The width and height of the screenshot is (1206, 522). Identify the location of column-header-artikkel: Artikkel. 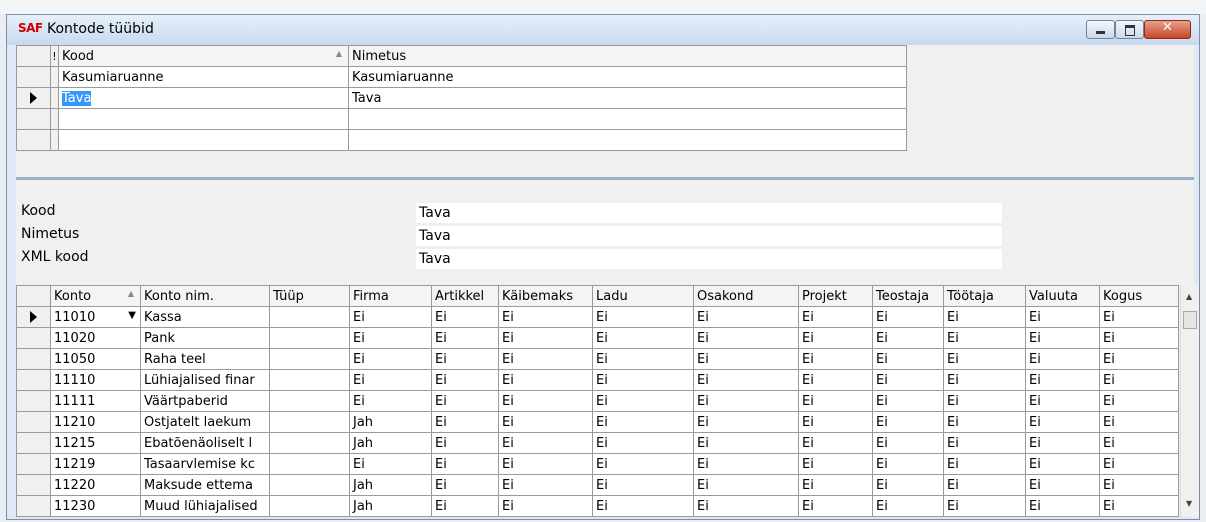
(465, 296).